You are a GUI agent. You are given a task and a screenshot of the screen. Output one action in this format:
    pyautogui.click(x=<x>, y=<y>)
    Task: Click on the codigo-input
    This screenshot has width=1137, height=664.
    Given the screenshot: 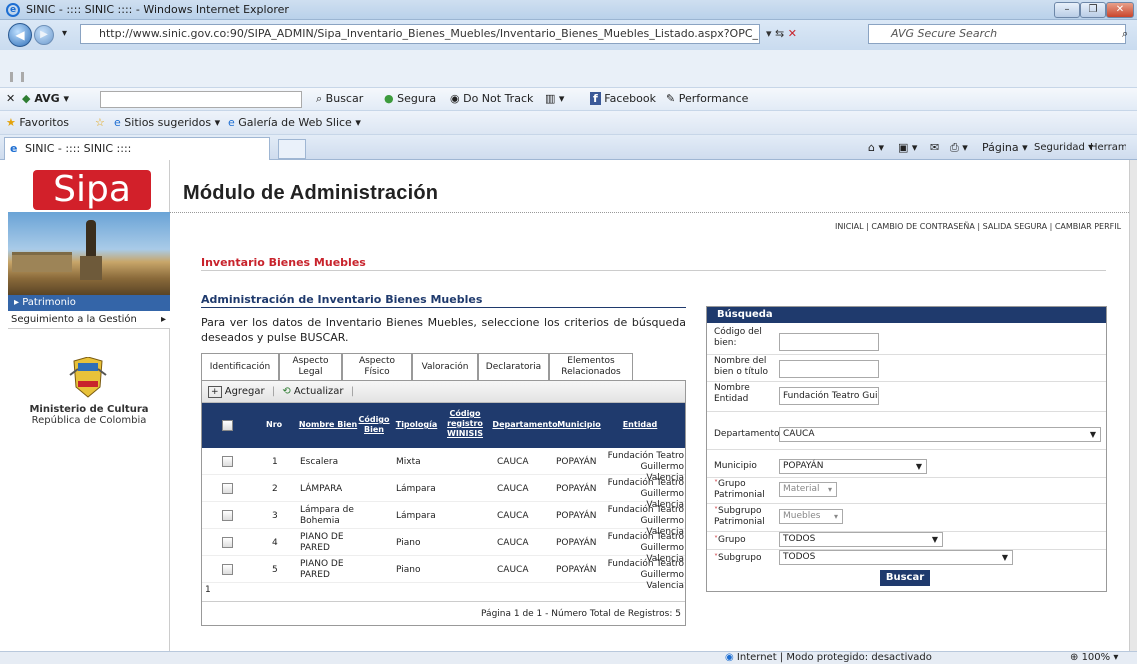 What is the action you would take?
    pyautogui.click(x=829, y=342)
    